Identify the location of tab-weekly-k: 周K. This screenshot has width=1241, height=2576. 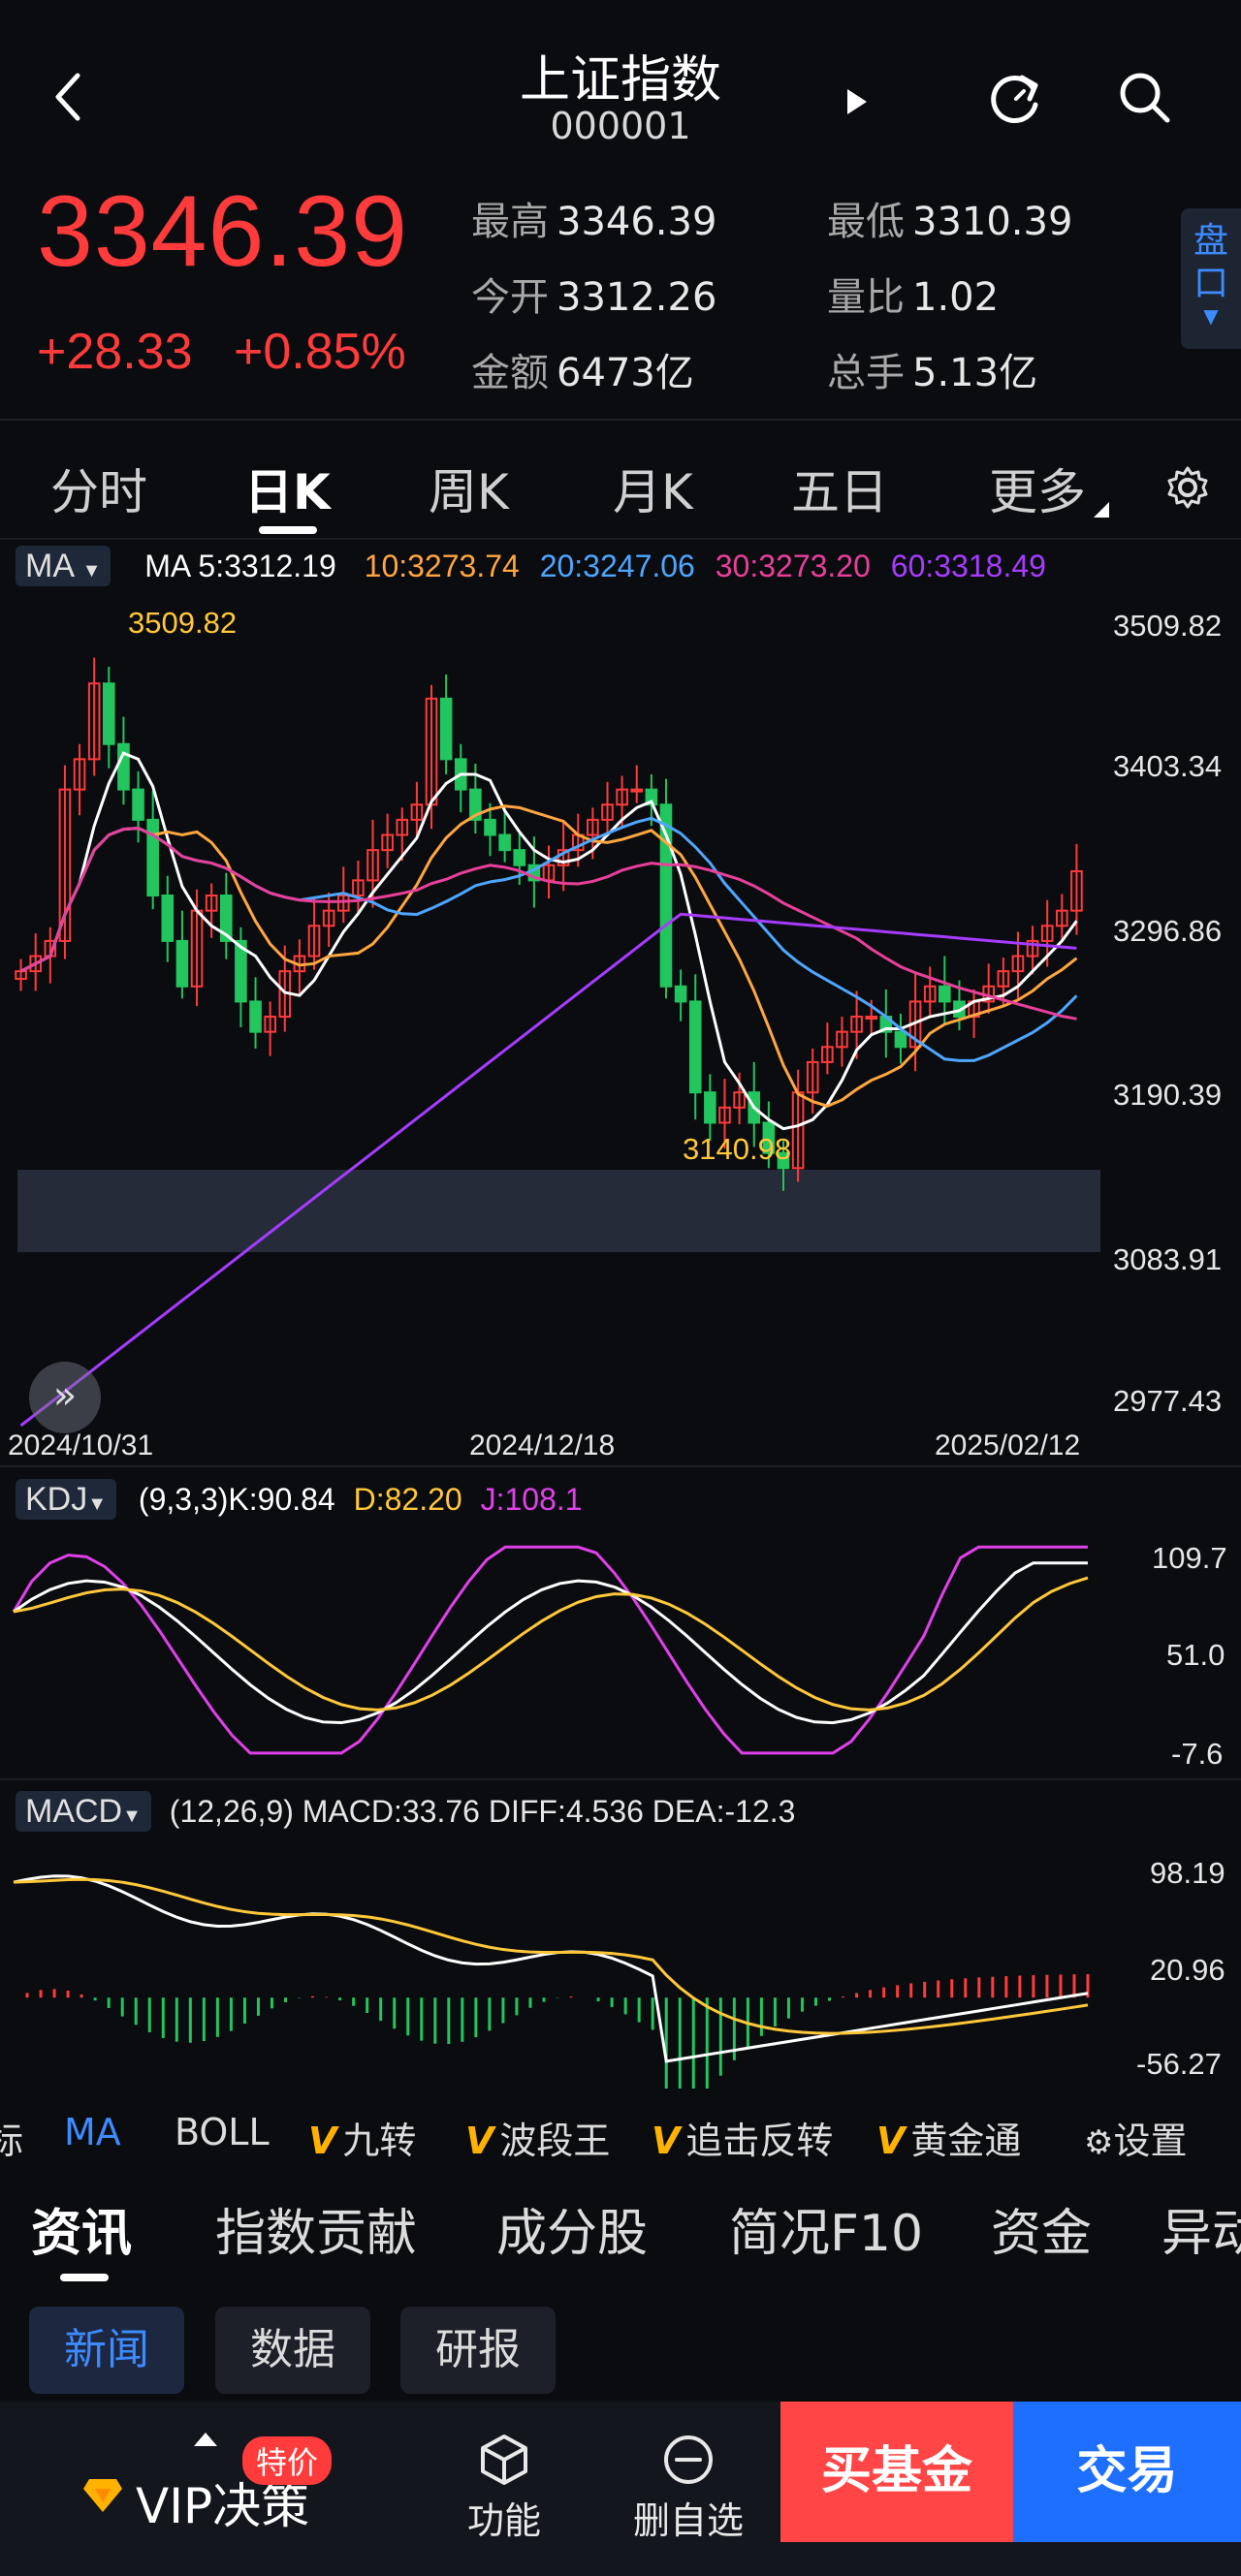
(469, 488).